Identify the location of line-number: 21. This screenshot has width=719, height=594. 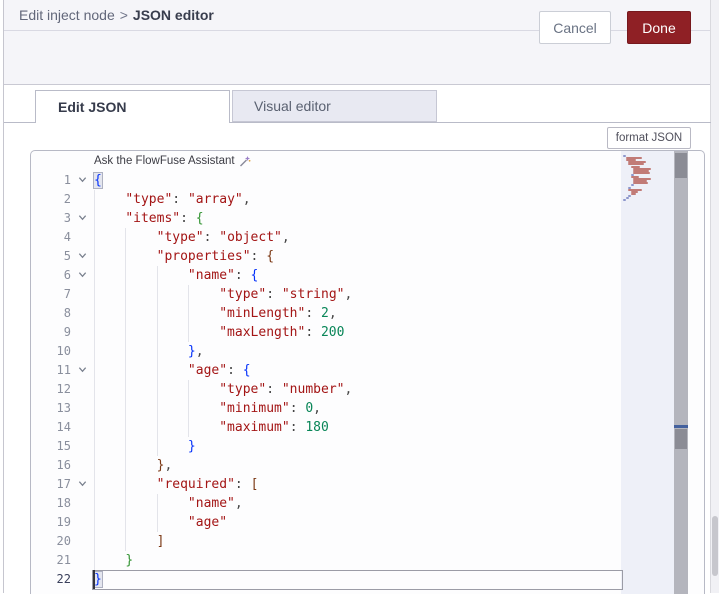
(63, 560).